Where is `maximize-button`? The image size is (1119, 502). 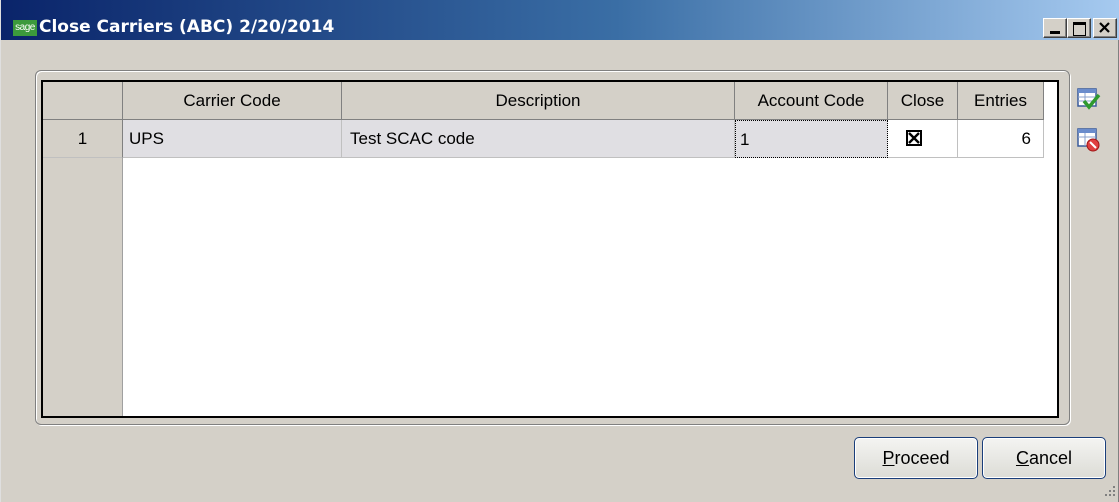
maximize-button is located at coordinates (1079, 28).